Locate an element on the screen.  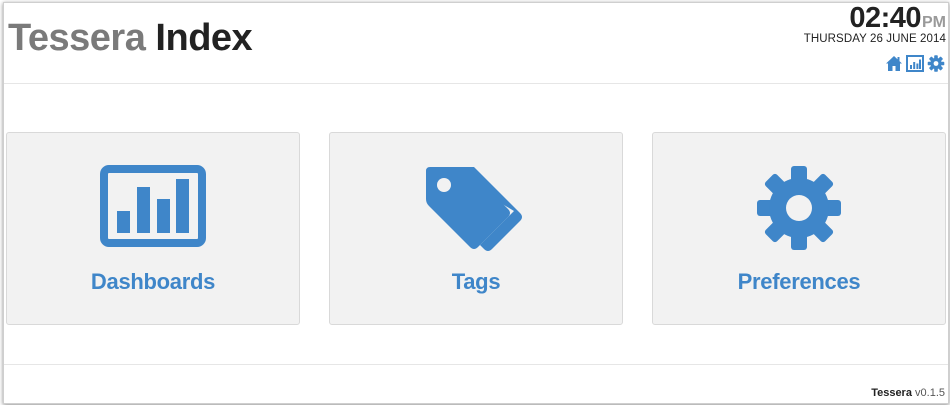
tile-tags-label: Tags is located at coordinates (476, 281).